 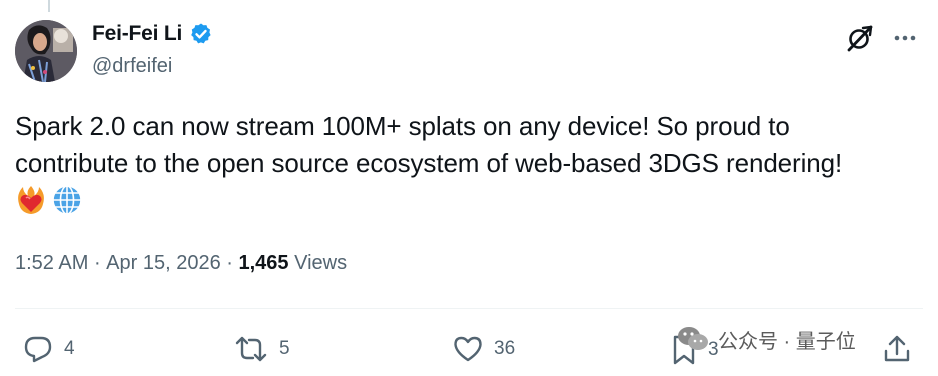 I want to click on reply-button: 4, so click(x=48, y=349).